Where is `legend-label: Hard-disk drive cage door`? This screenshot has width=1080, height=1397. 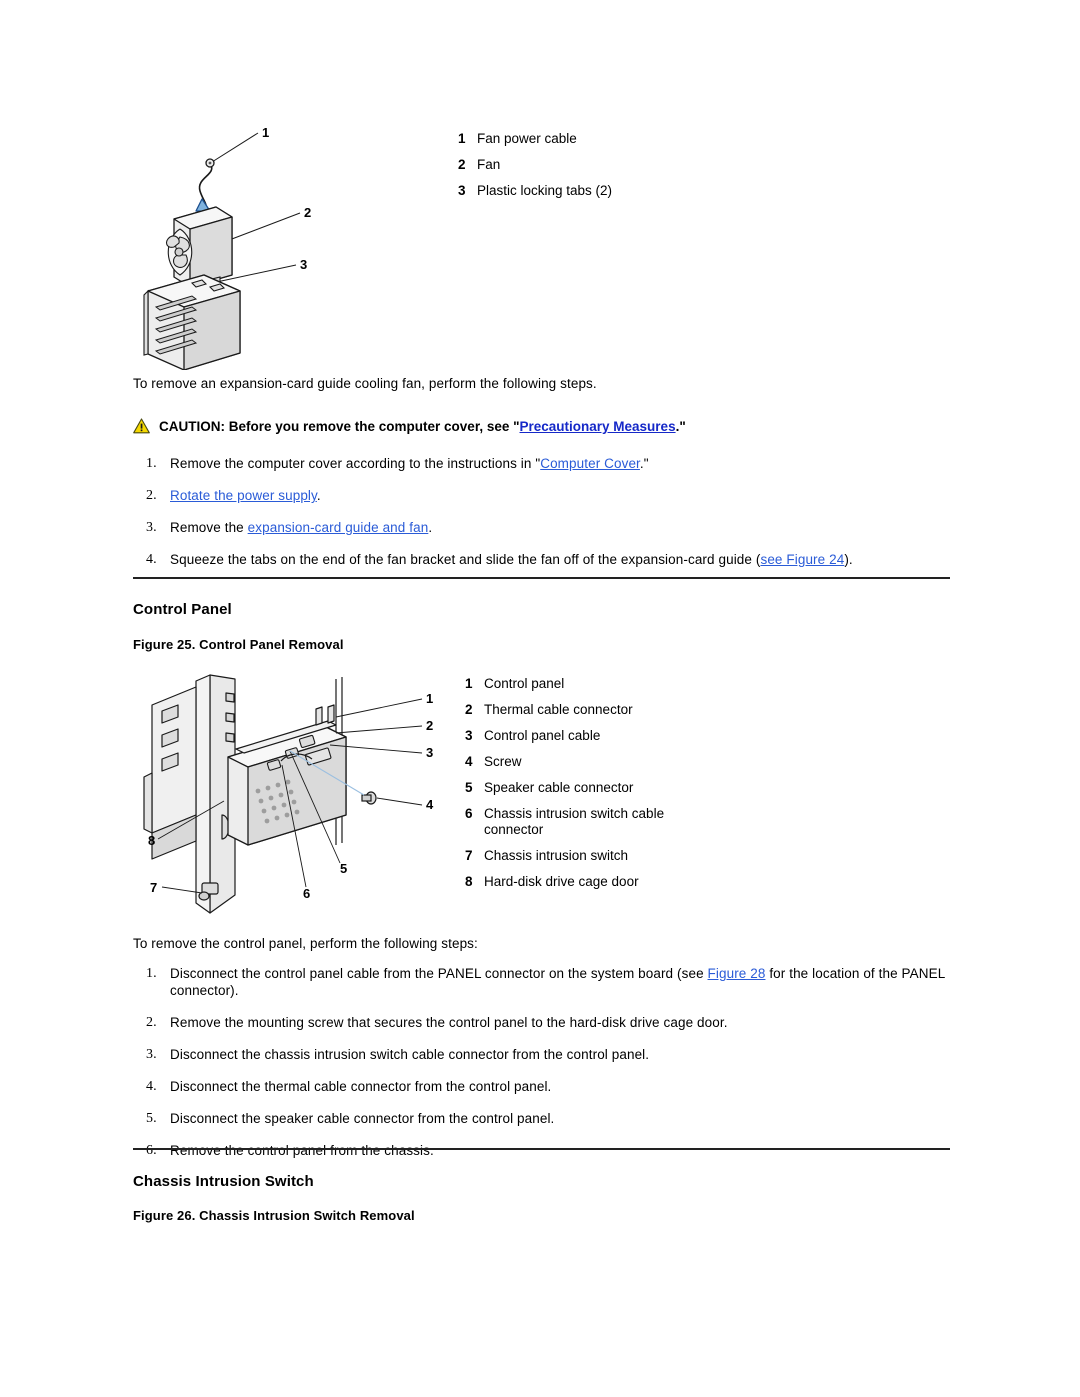 legend-label: Hard-disk drive cage door is located at coordinates (561, 881).